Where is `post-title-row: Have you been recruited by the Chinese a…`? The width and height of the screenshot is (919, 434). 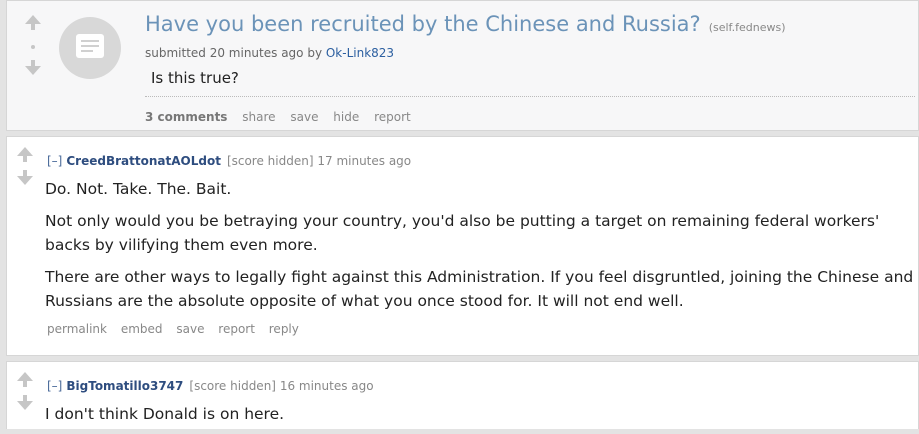 post-title-row: Have you been recruited by the Chinese a… is located at coordinates (465, 24).